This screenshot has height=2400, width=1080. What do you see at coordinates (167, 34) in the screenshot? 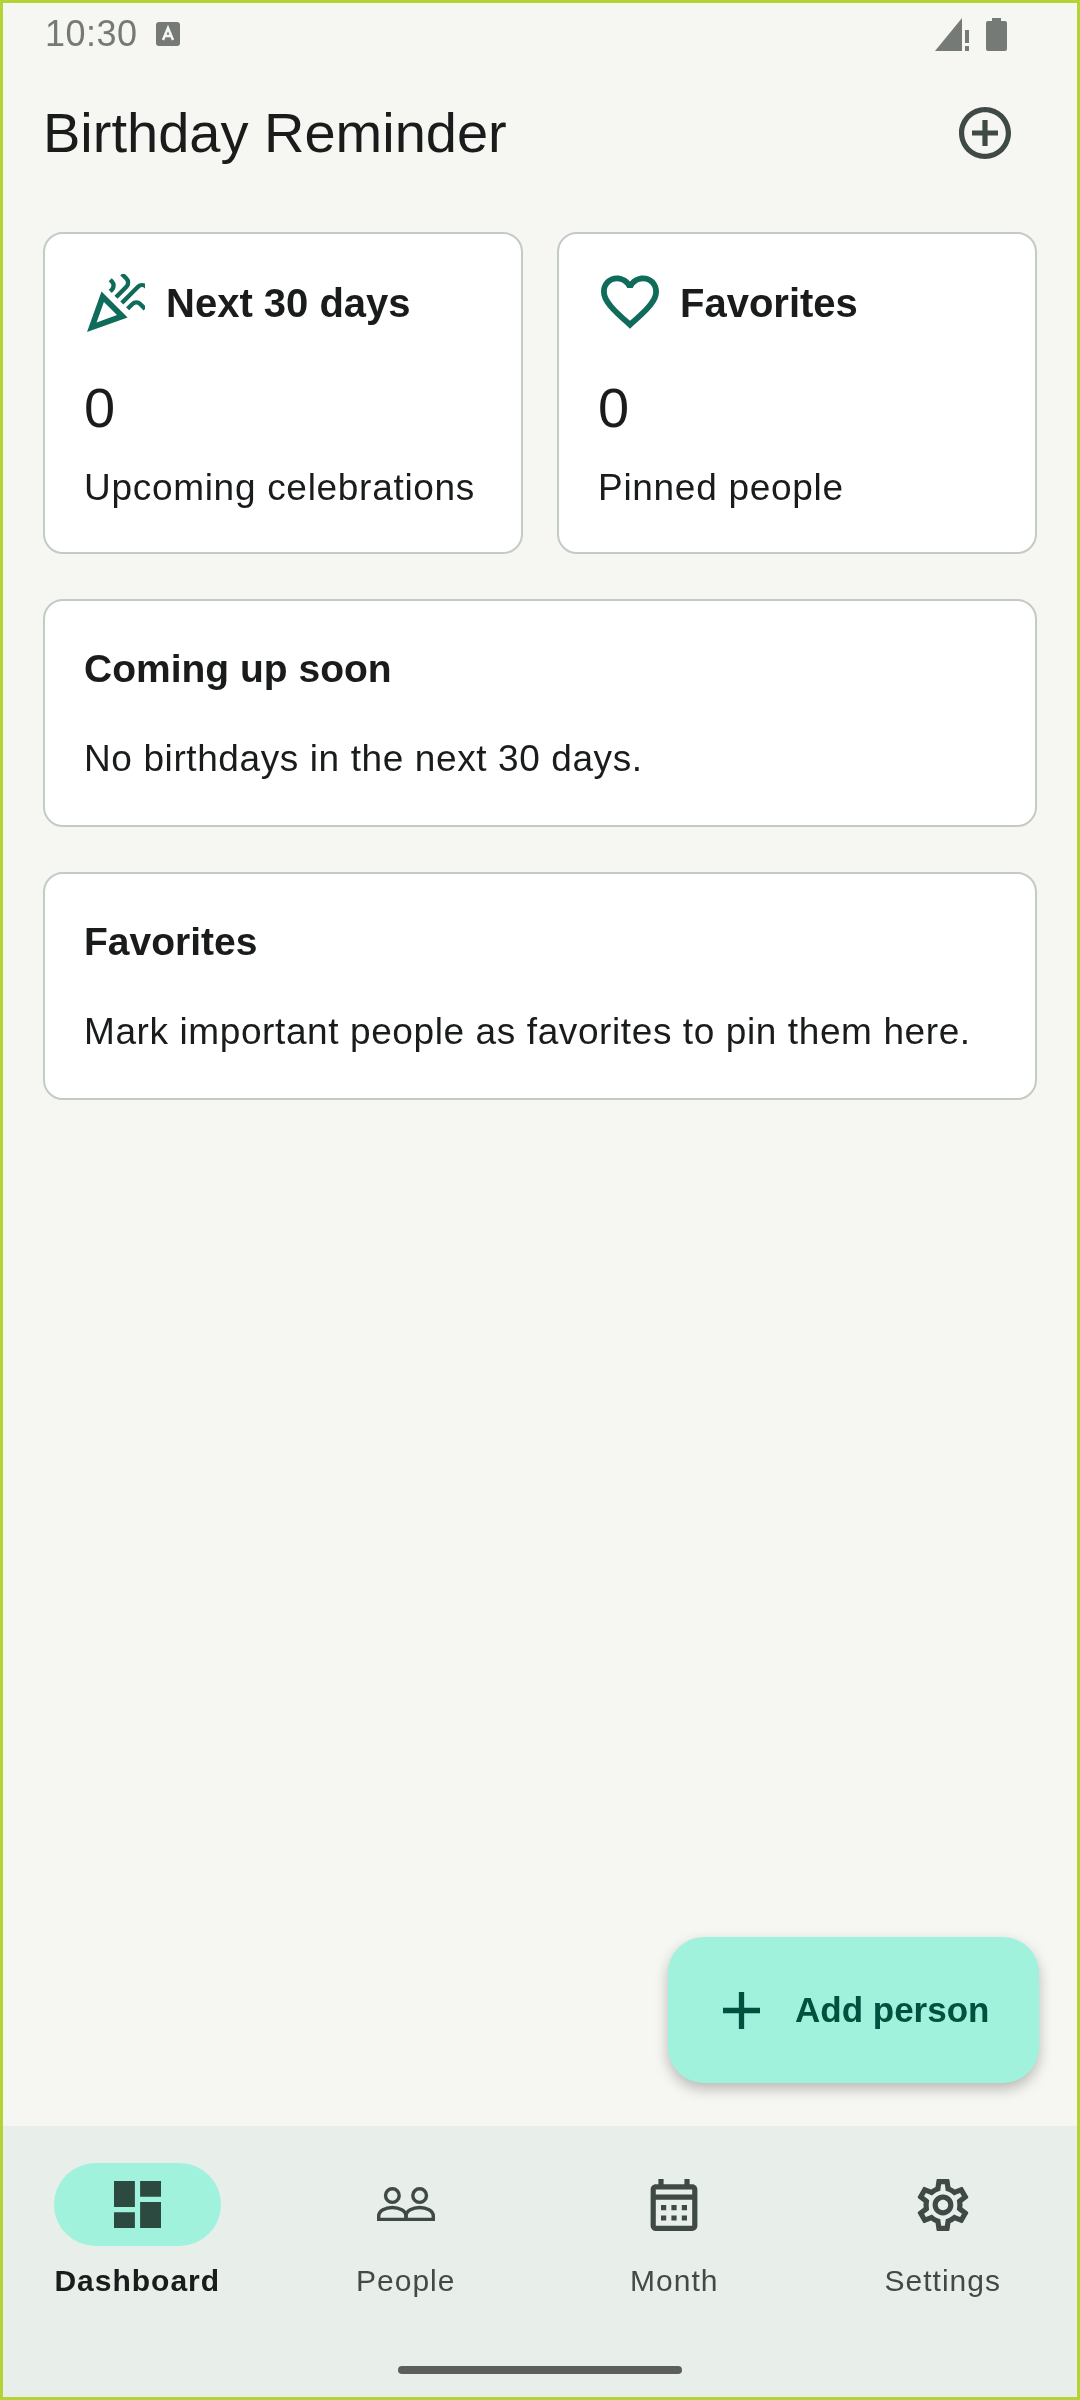
I see `notification-icon` at bounding box center [167, 34].